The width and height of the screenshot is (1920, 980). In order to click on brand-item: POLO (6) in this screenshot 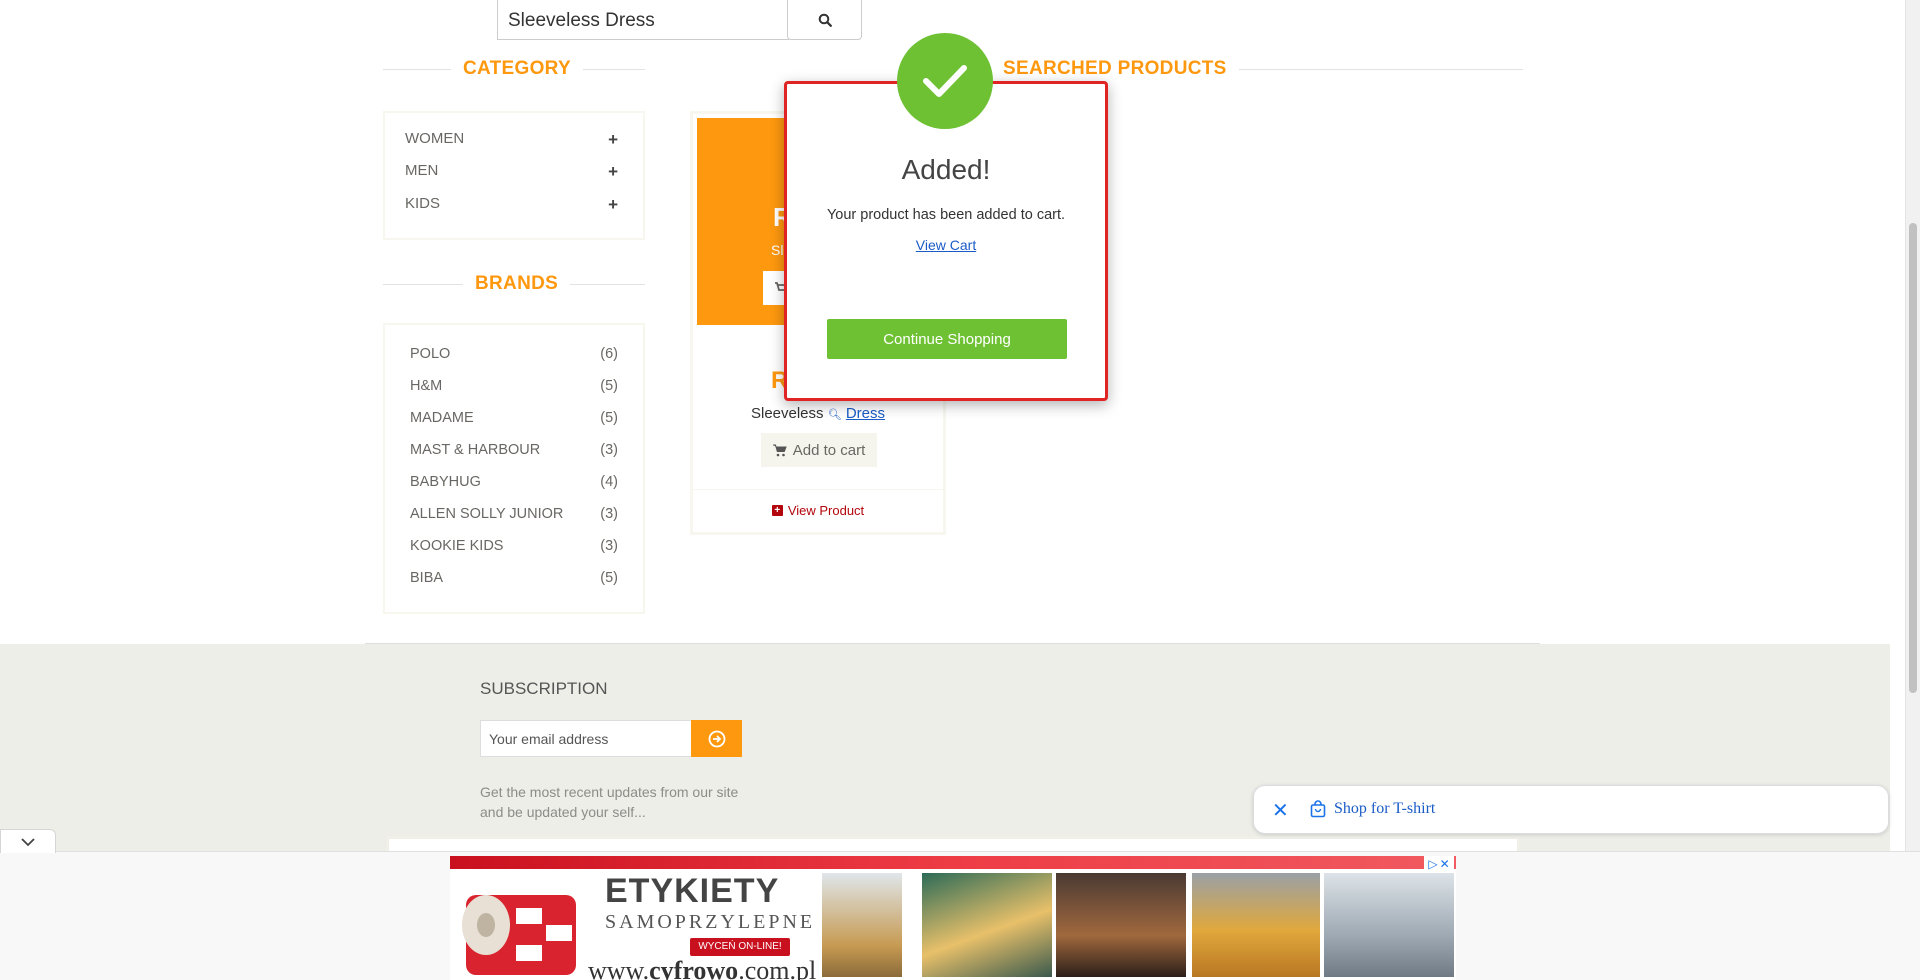, I will do `click(514, 354)`.